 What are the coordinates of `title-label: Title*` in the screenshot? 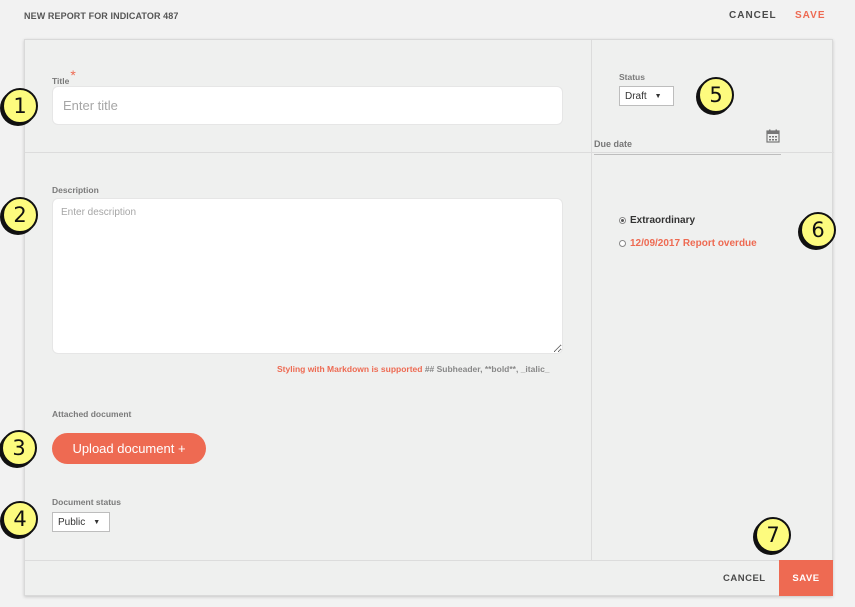 It's located at (64, 77).